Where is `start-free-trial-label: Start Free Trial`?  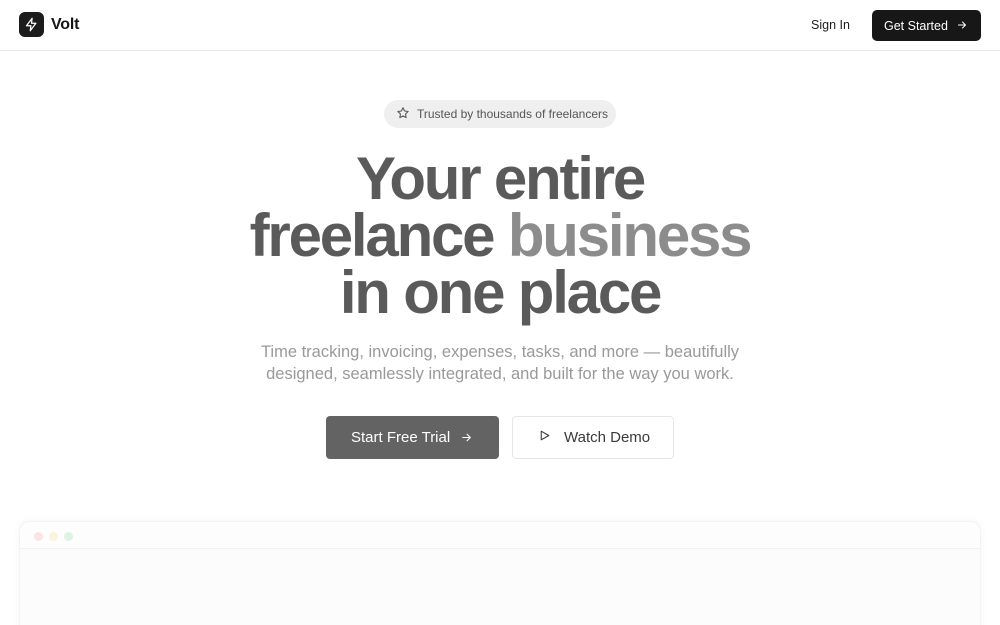
start-free-trial-label: Start Free Trial is located at coordinates (401, 437).